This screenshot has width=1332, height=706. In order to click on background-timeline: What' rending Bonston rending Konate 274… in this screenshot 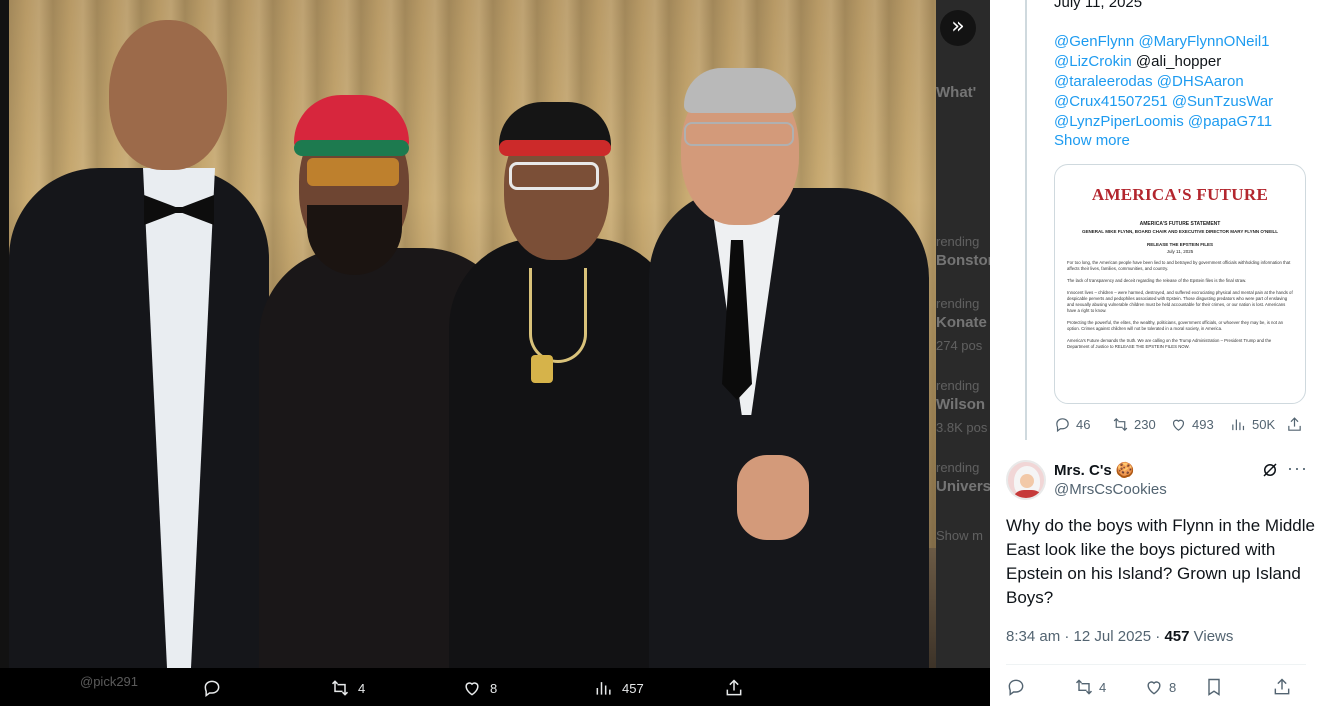, I will do `click(963, 353)`.